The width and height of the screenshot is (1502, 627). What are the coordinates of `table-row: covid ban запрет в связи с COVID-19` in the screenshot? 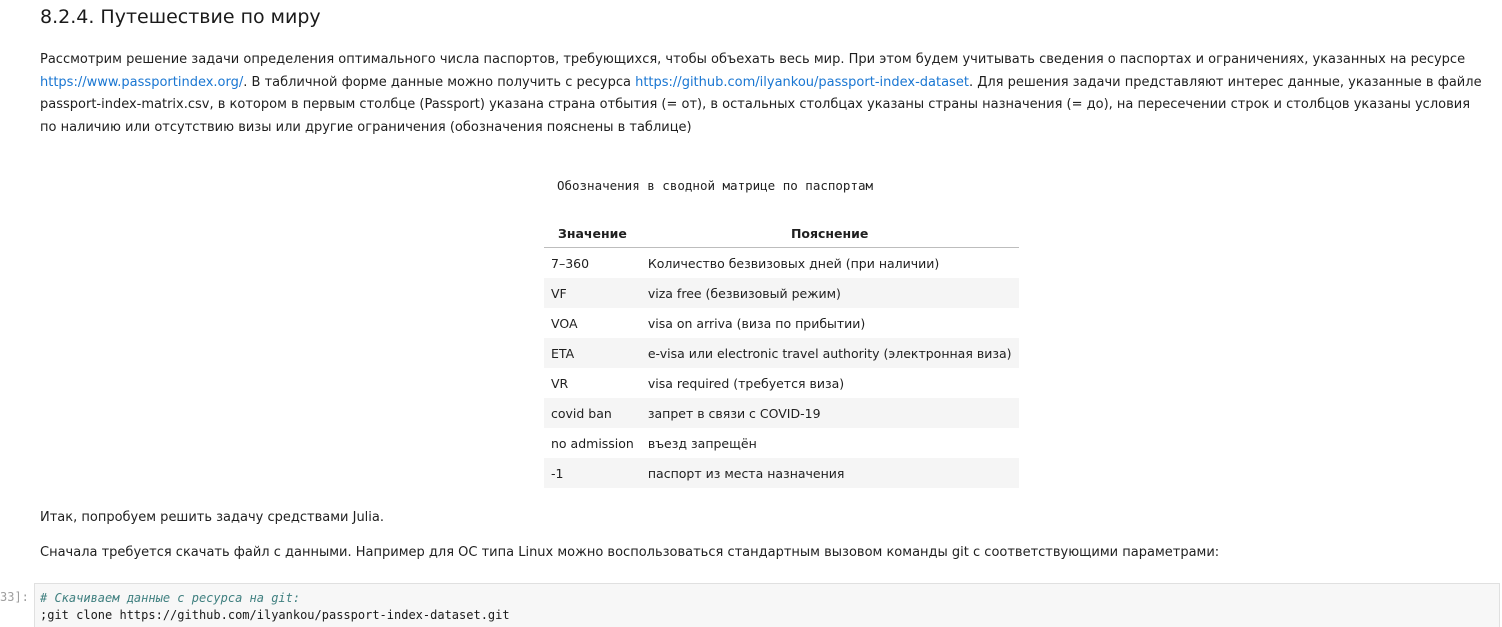 It's located at (781, 413).